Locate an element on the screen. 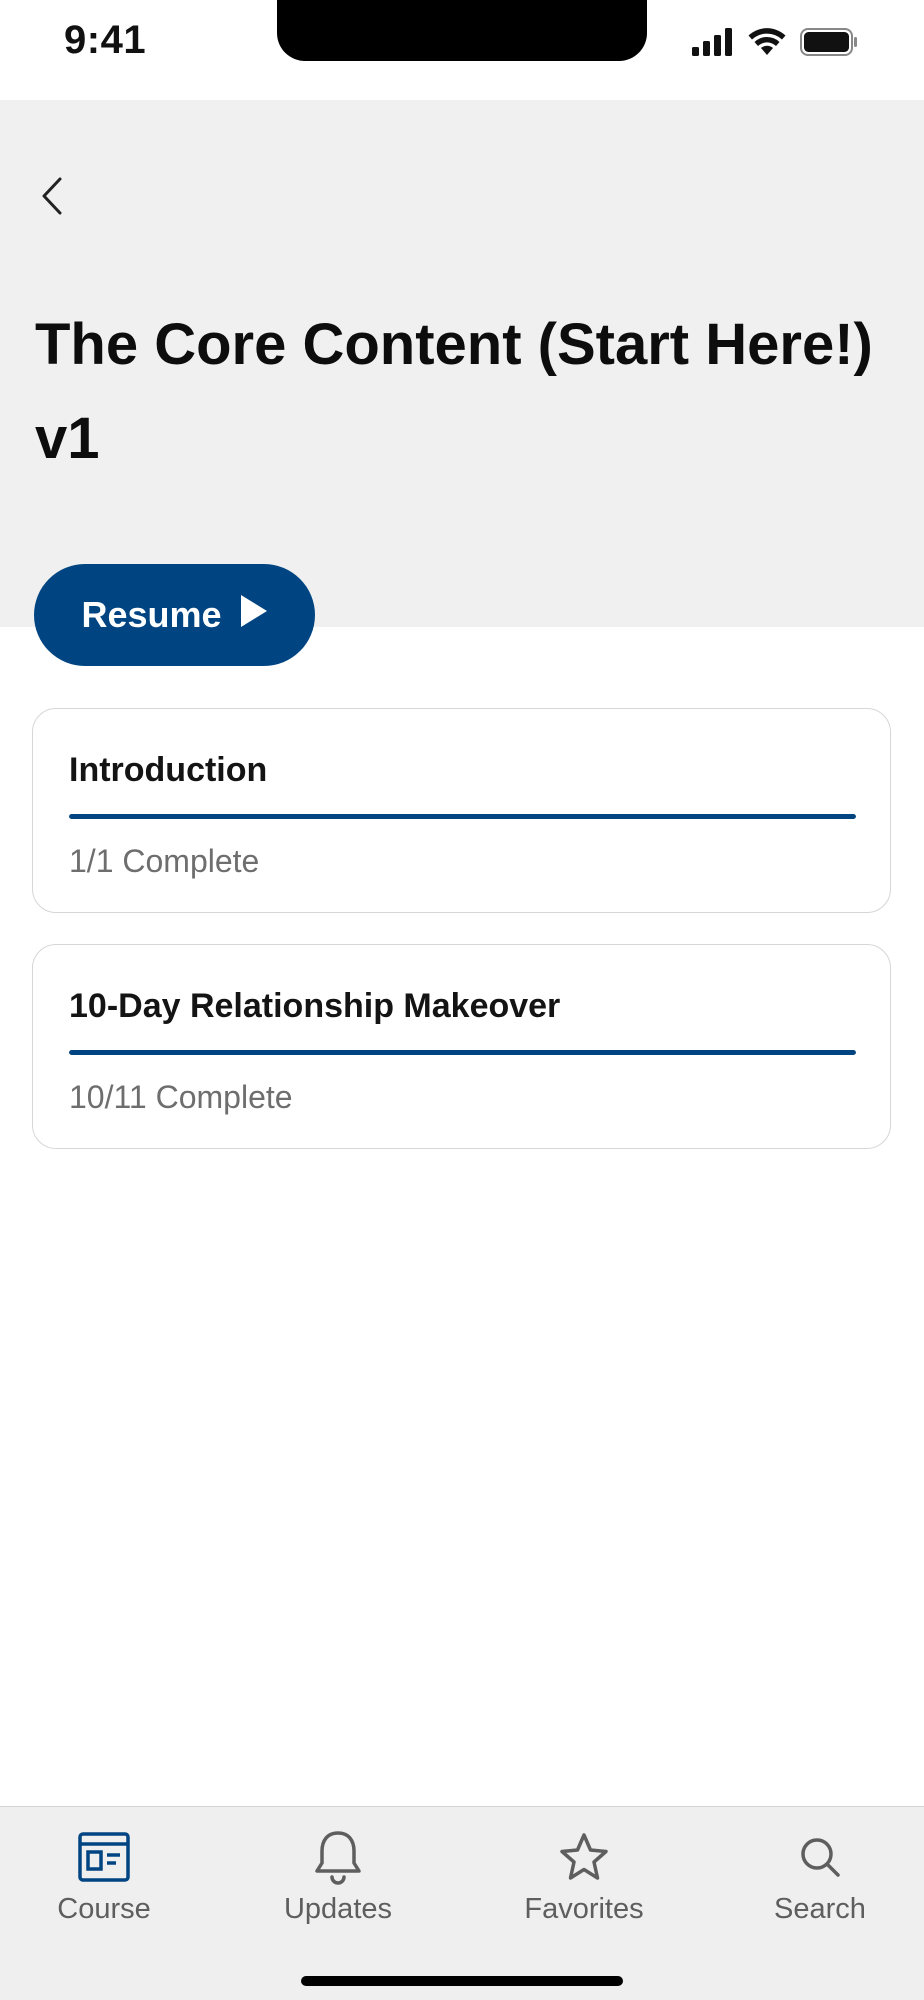 This screenshot has width=924, height=2000. resume-button-label: Resume is located at coordinates (151, 614).